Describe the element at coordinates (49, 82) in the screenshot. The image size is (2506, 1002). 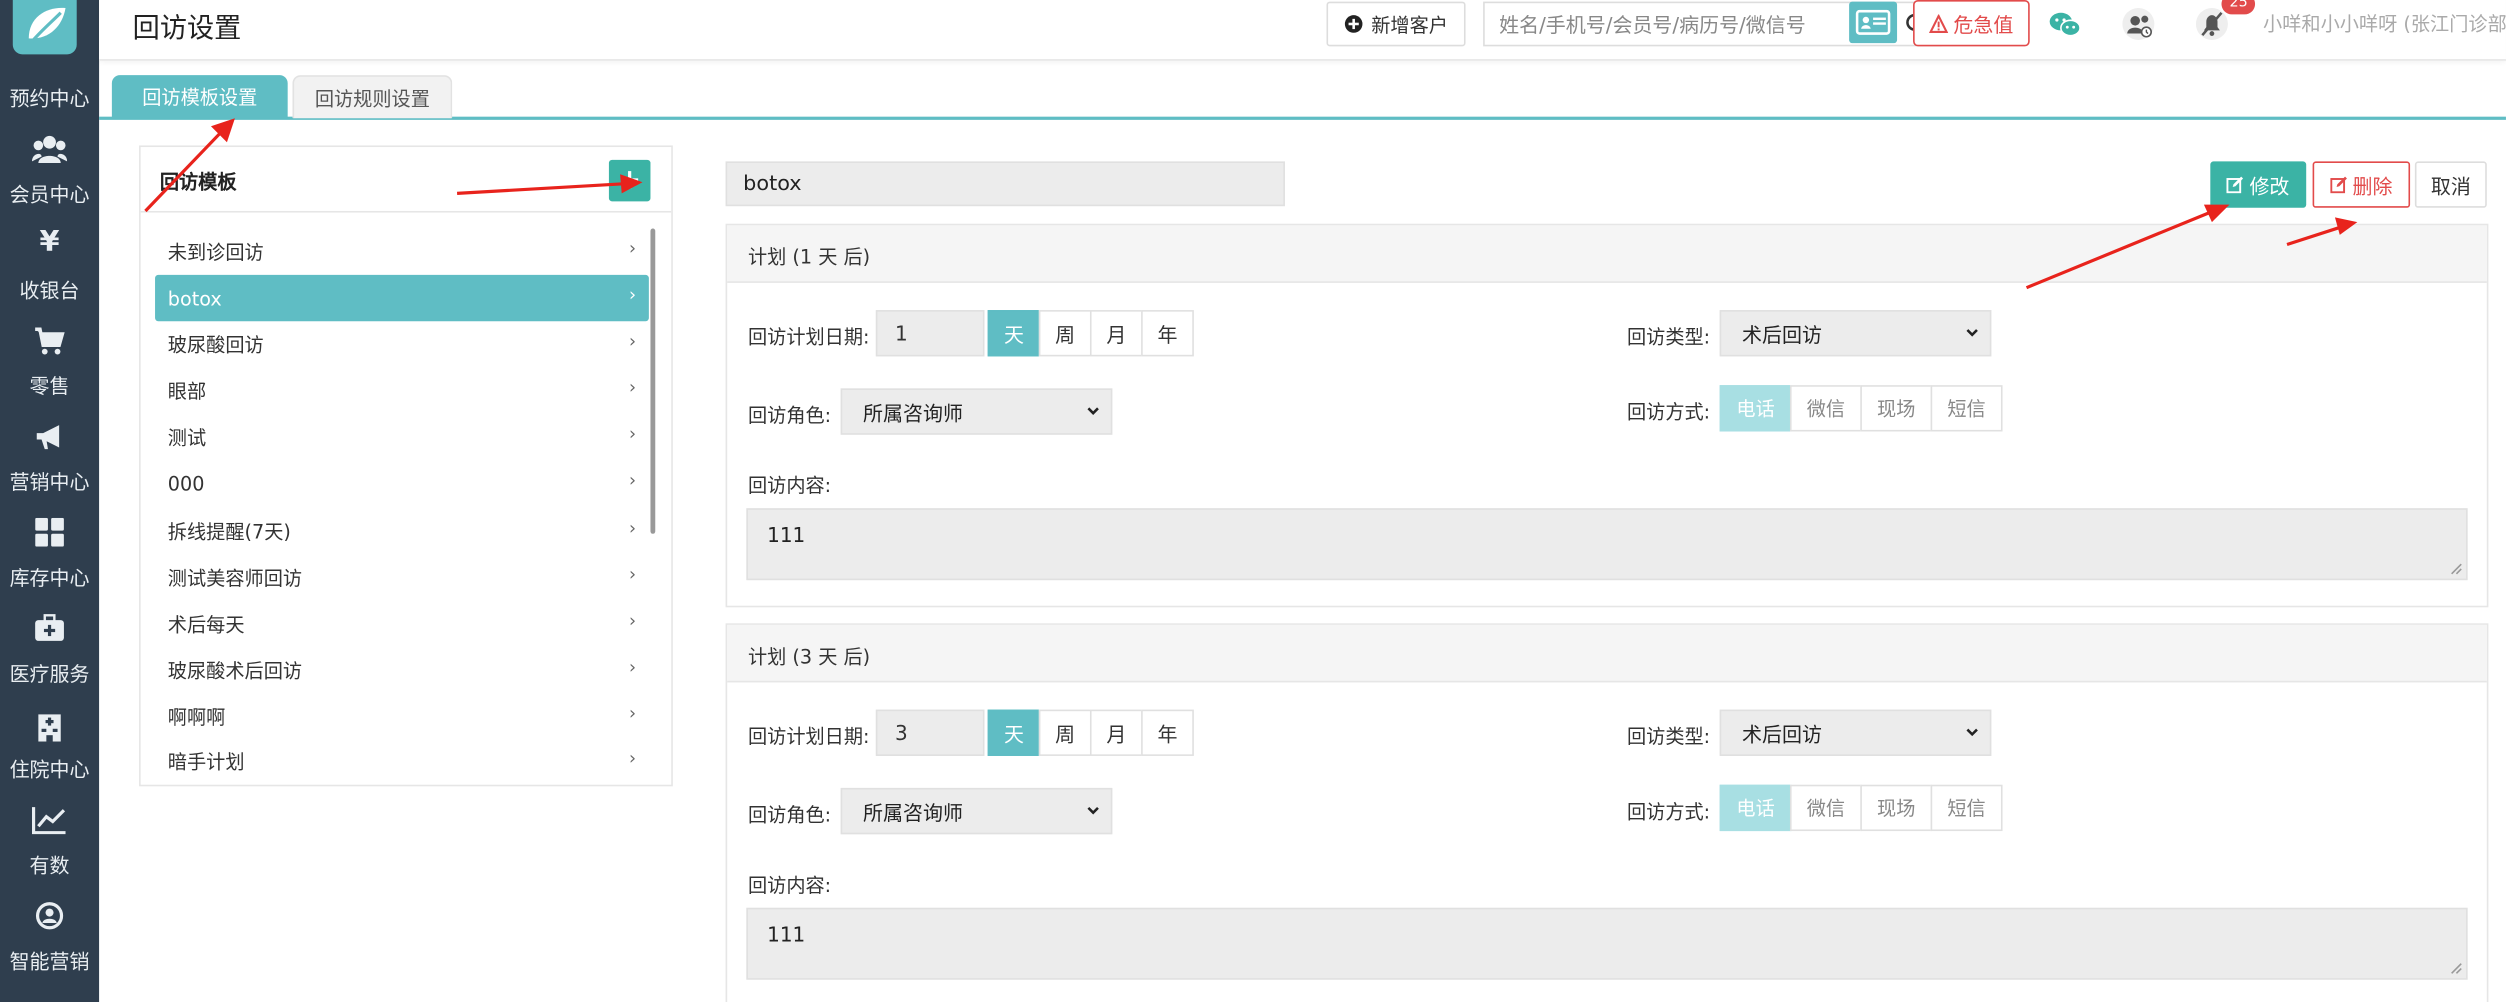
I see `sidebar-item-appointment: 预约中心` at that location.